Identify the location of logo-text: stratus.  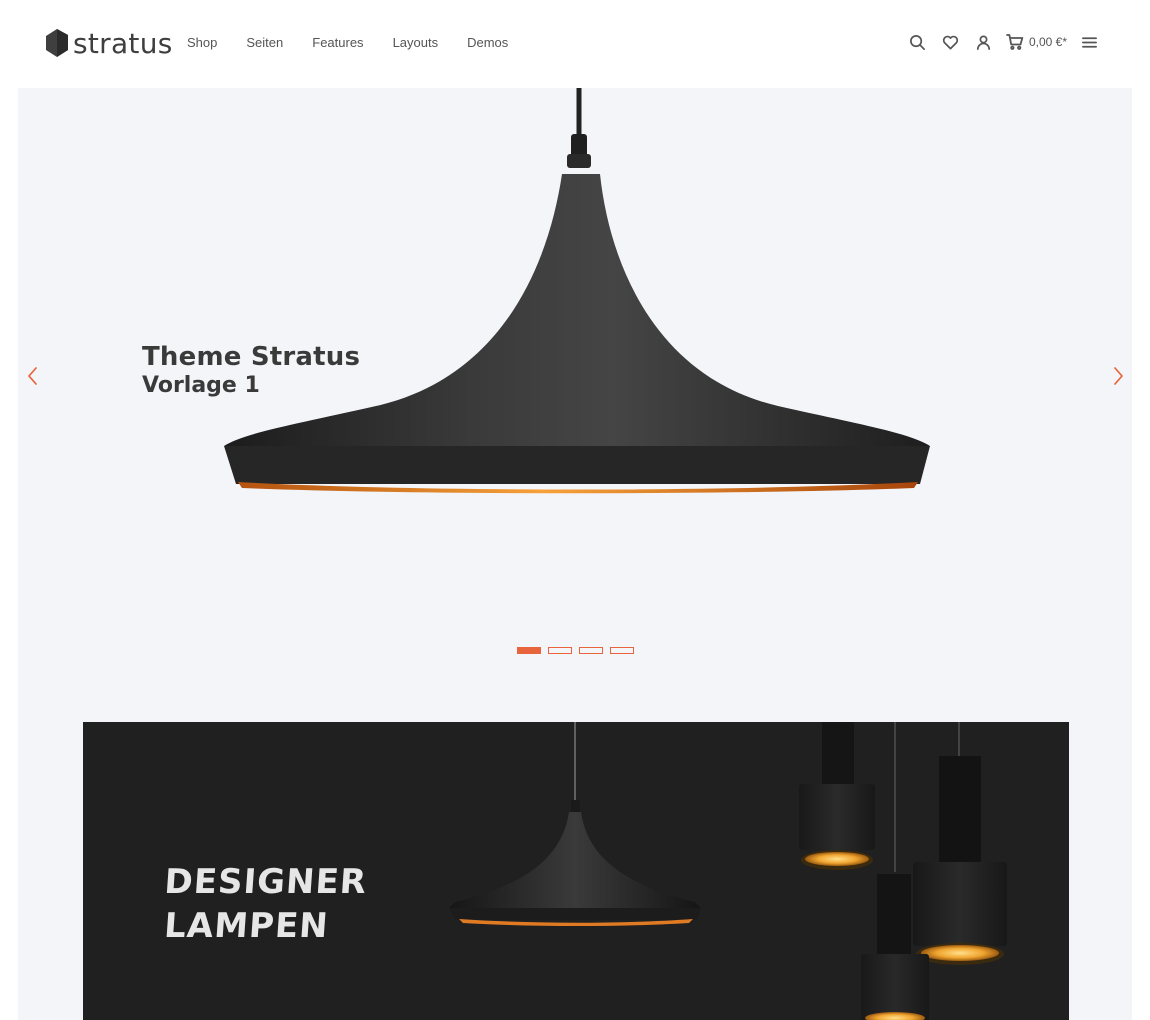
(123, 43).